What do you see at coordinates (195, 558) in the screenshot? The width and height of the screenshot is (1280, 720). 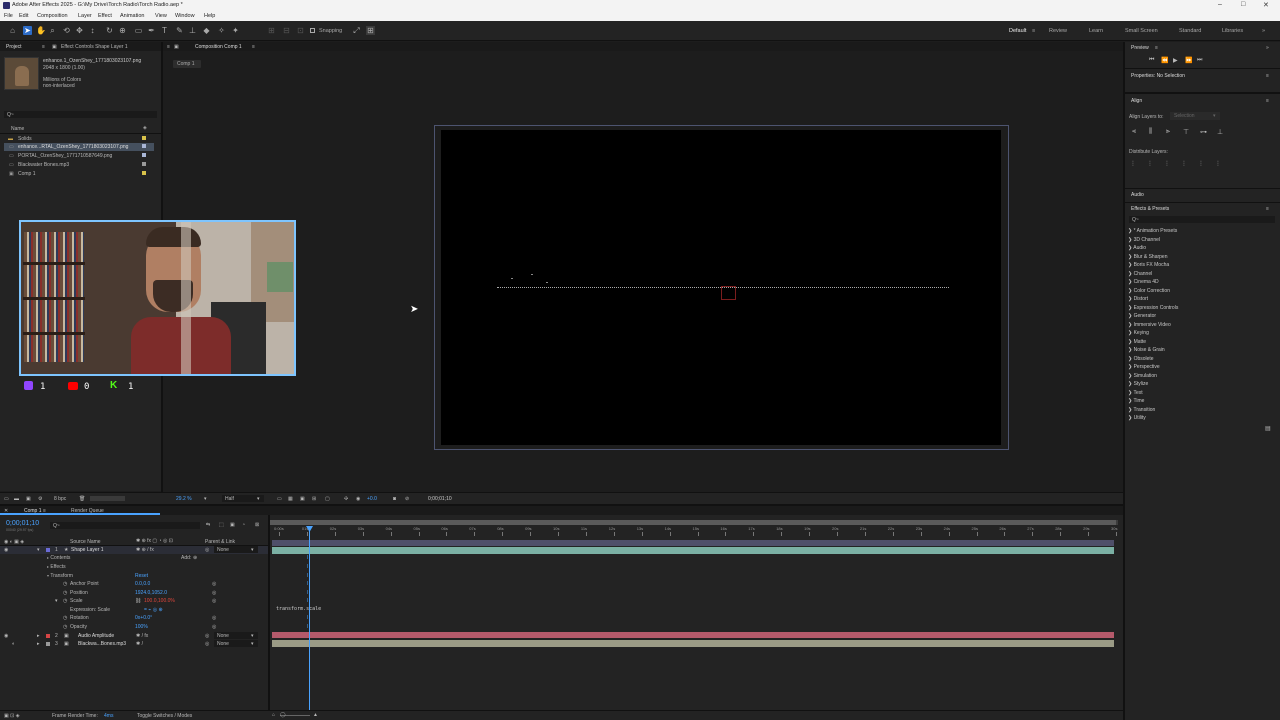 I see `add-icon: ⊕` at bounding box center [195, 558].